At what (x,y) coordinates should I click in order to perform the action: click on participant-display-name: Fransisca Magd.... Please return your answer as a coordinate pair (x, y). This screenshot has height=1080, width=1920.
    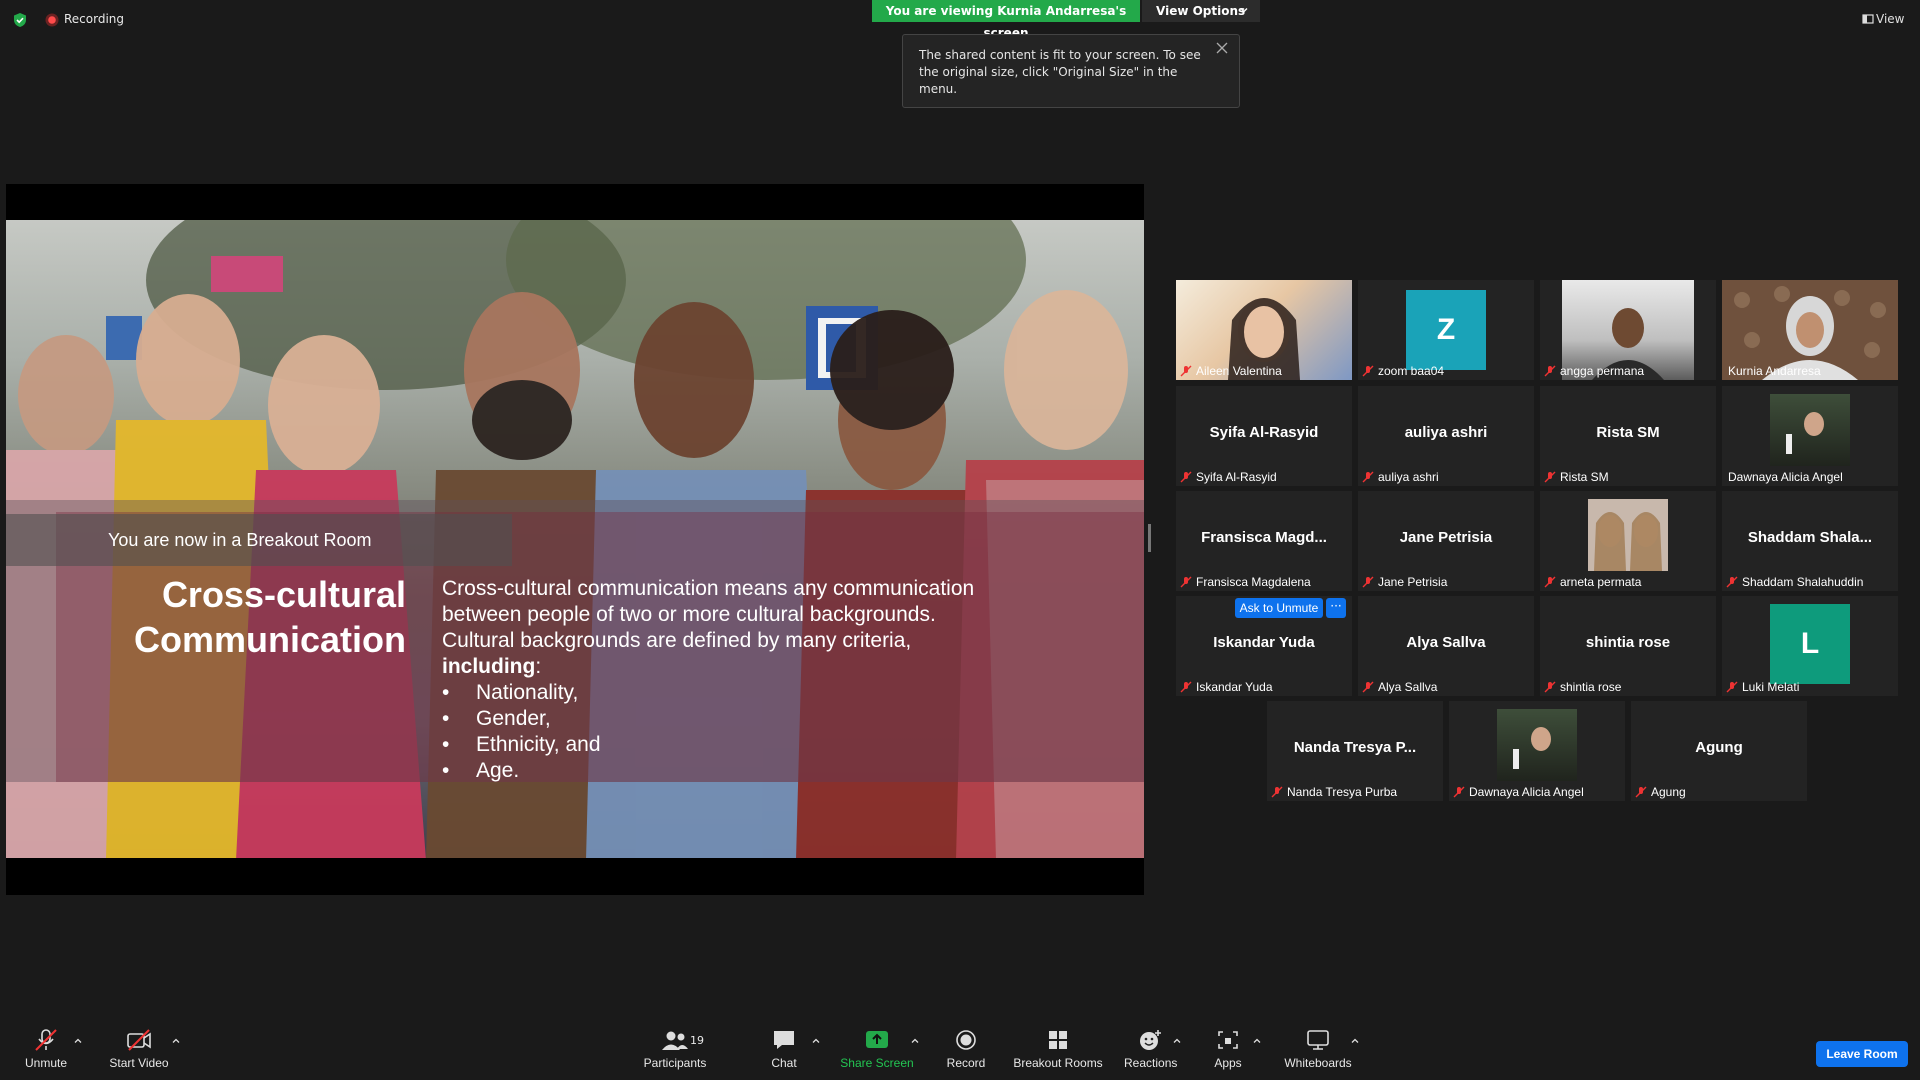
    Looking at the image, I should click on (1264, 537).